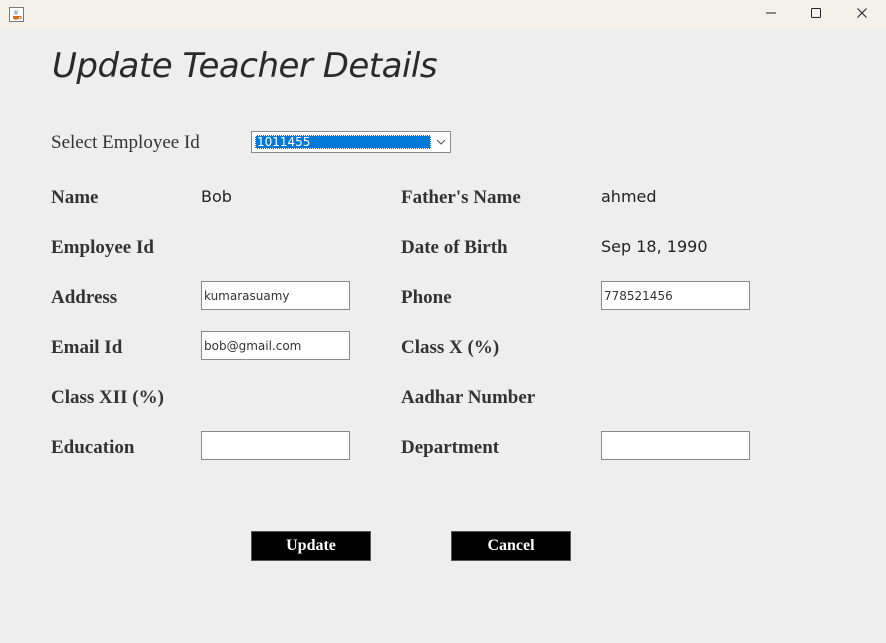 Image resolution: width=886 pixels, height=643 pixels. What do you see at coordinates (468, 397) in the screenshot?
I see `aadhar-label: Aadhar Number` at bounding box center [468, 397].